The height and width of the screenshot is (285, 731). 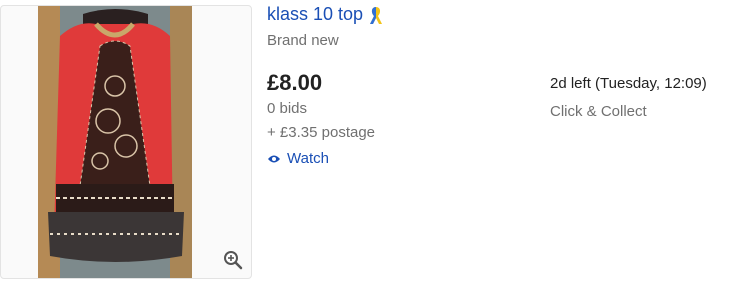 What do you see at coordinates (376, 15) in the screenshot?
I see `awareness-ribbon-icon` at bounding box center [376, 15].